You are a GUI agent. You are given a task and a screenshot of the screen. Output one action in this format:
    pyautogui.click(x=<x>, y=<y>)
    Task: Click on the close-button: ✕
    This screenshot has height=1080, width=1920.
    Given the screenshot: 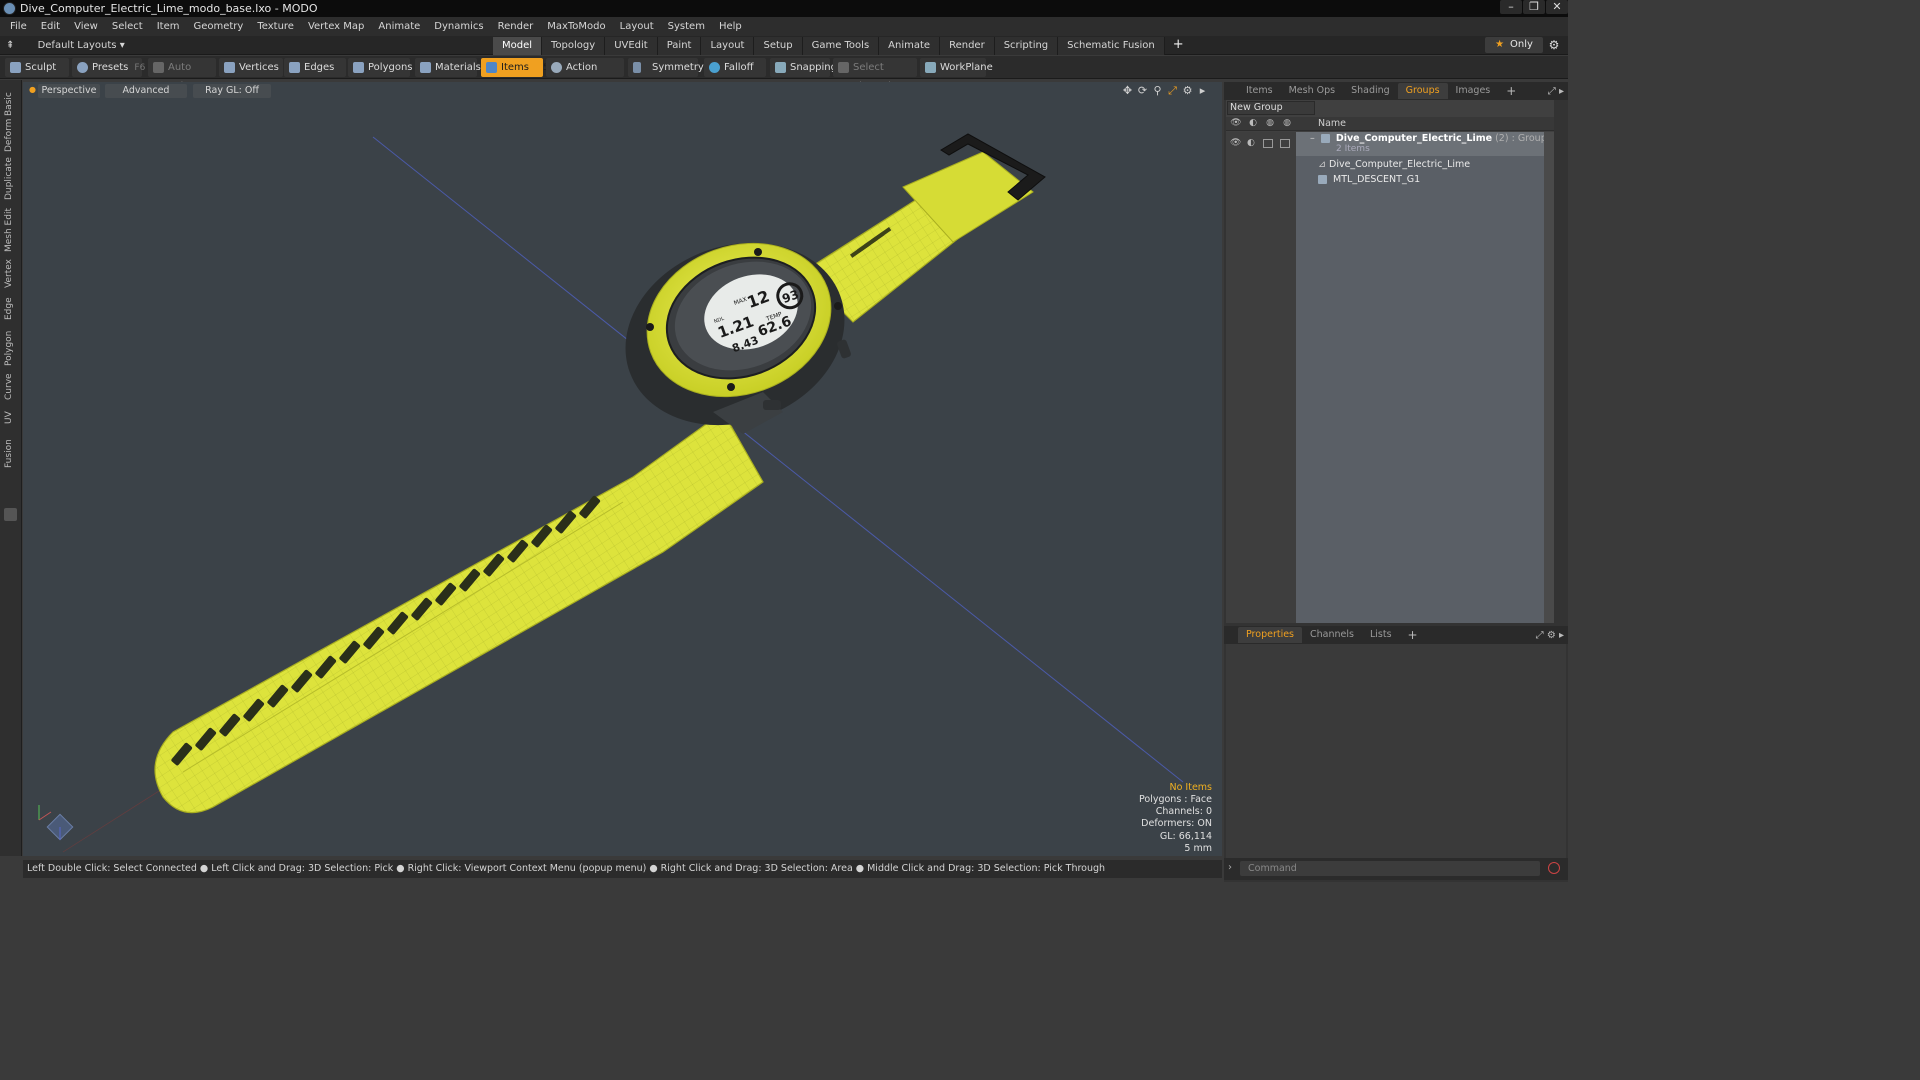 What is the action you would take?
    pyautogui.click(x=1557, y=7)
    